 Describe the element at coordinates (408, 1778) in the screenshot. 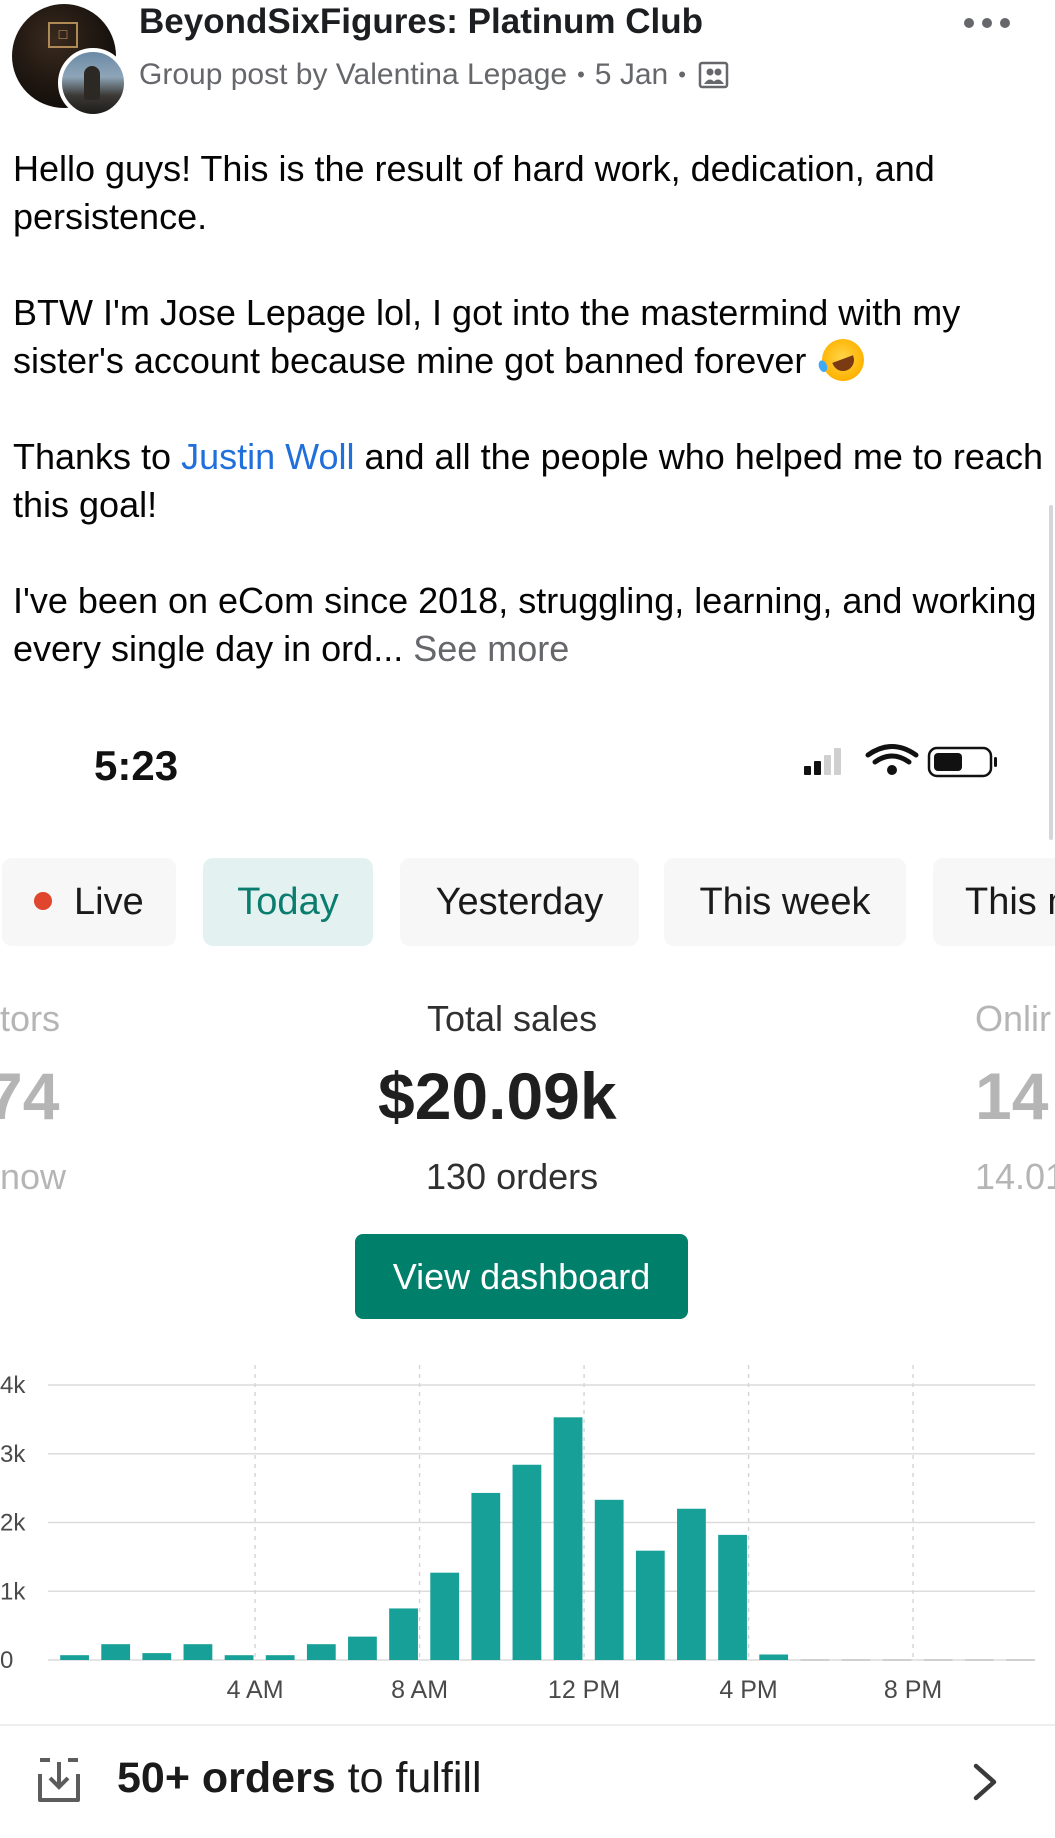

I see `fulfill-suffix: to fulfill` at that location.